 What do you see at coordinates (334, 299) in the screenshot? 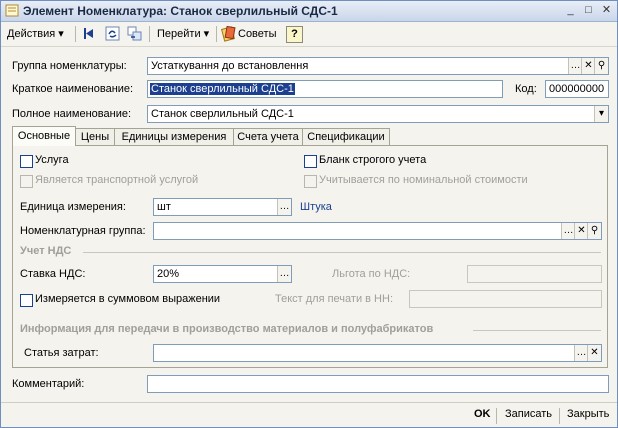
I see `print-text-label: Текст для печати в НН:` at bounding box center [334, 299].